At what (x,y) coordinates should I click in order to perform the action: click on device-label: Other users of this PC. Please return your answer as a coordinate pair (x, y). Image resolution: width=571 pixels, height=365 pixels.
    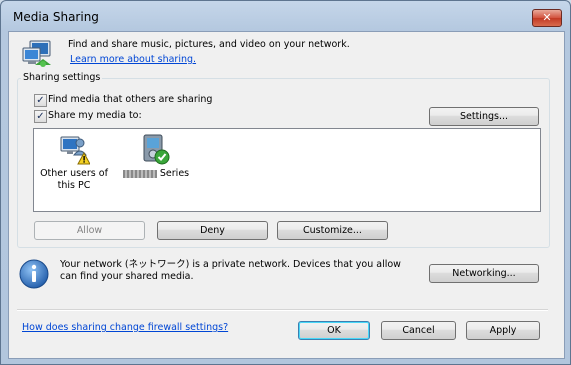
    Looking at the image, I should click on (74, 179).